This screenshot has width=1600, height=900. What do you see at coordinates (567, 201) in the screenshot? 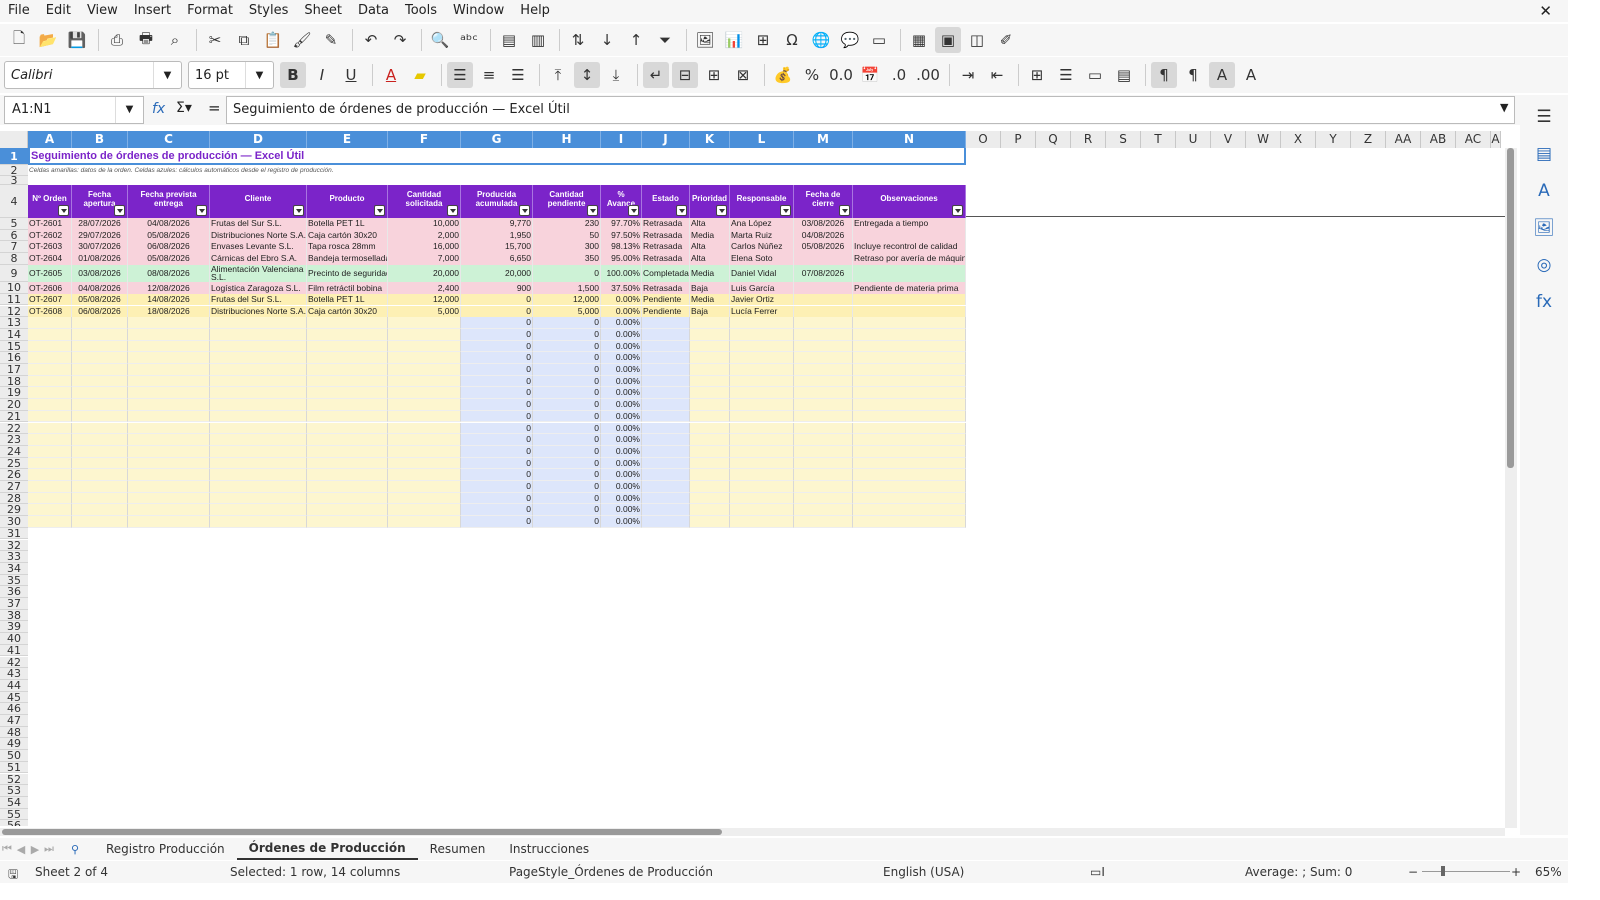
I see `column-title: Cantidad pendiente` at bounding box center [567, 201].